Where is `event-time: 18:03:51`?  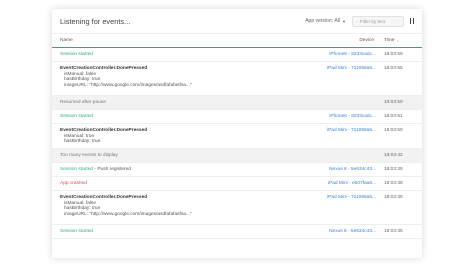
event-time: 18:03:51 is located at coordinates (393, 116).